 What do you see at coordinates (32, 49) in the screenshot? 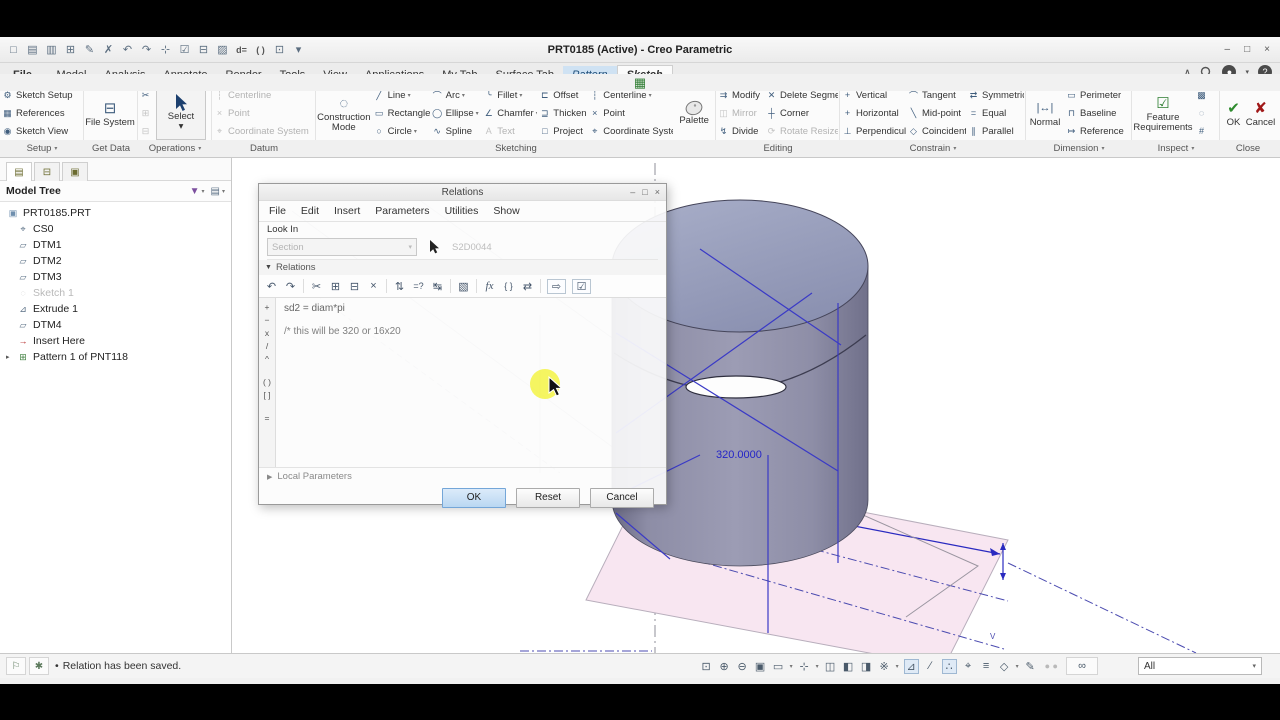
I see `open-document-icon: ▤` at bounding box center [32, 49].